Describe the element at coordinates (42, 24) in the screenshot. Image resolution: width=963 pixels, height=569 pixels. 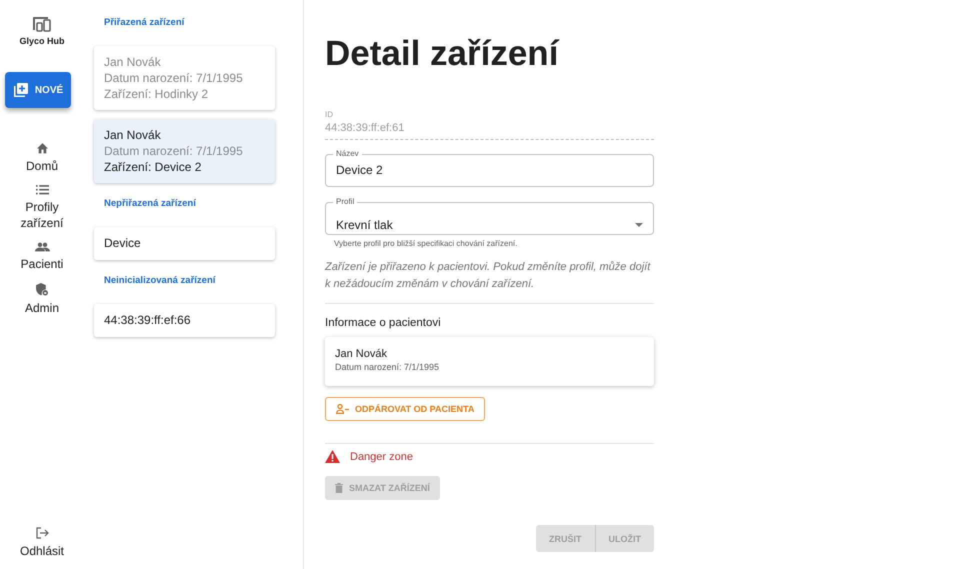
I see `devices-icon` at that location.